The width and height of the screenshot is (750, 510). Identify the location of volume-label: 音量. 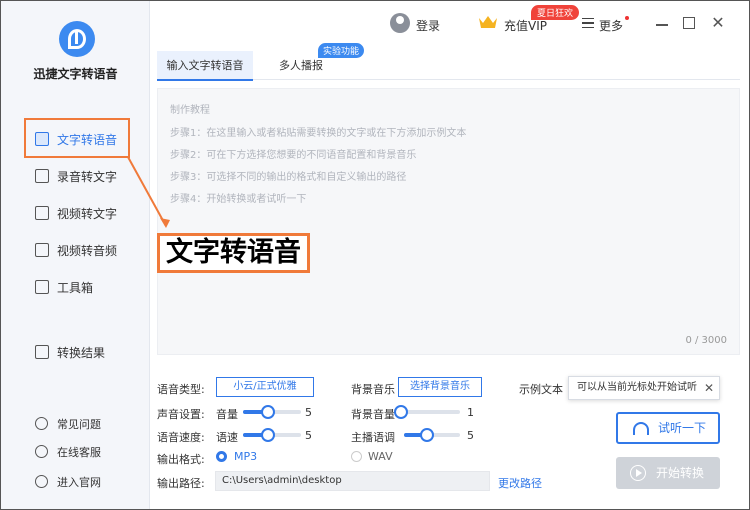
(227, 414).